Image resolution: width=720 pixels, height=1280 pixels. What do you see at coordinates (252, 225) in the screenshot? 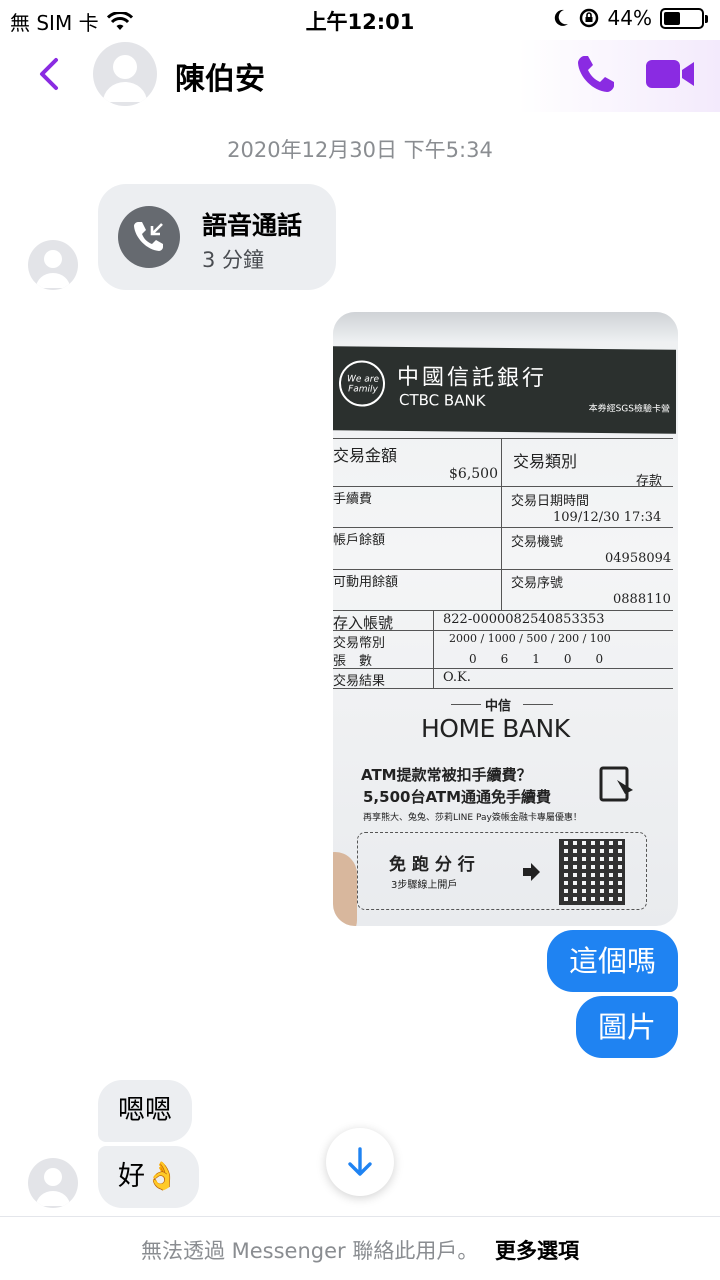
I see `voice-call-title: 語音通話` at bounding box center [252, 225].